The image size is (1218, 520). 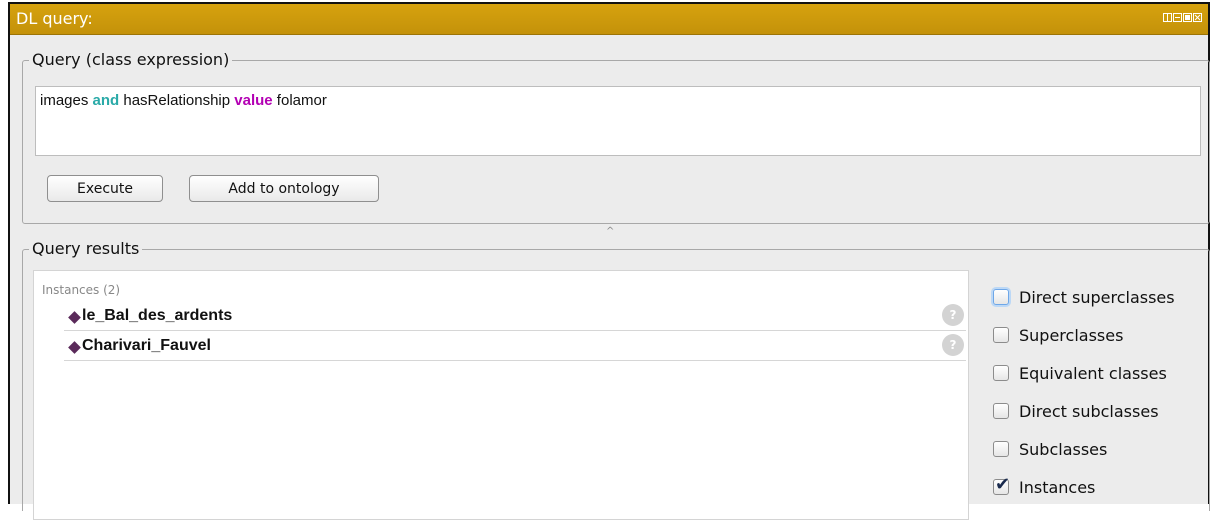 I want to click on expression-token: folamor, so click(x=299, y=100).